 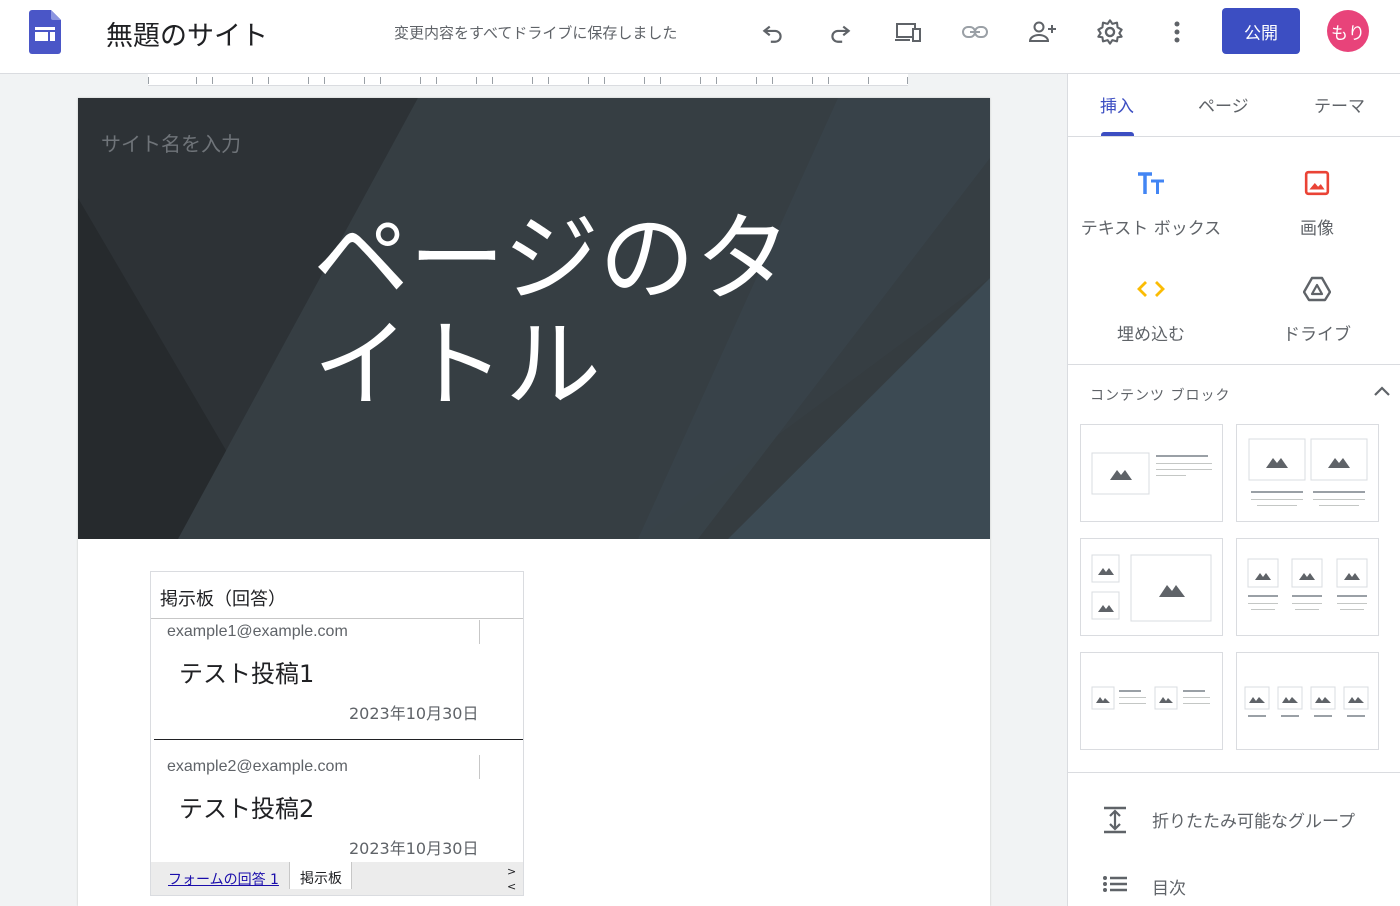 I want to click on post-title: テスト投稿2, so click(x=247, y=809).